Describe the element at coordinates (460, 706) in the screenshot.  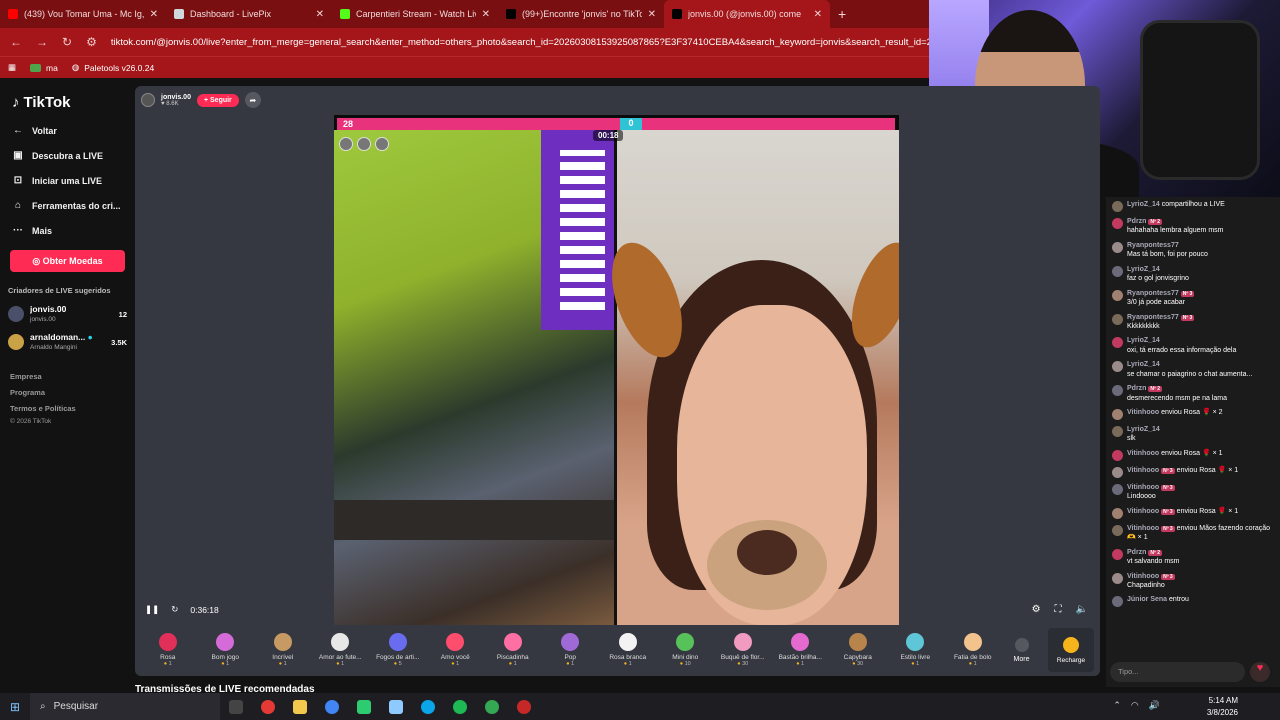
I see `spotify-icon` at that location.